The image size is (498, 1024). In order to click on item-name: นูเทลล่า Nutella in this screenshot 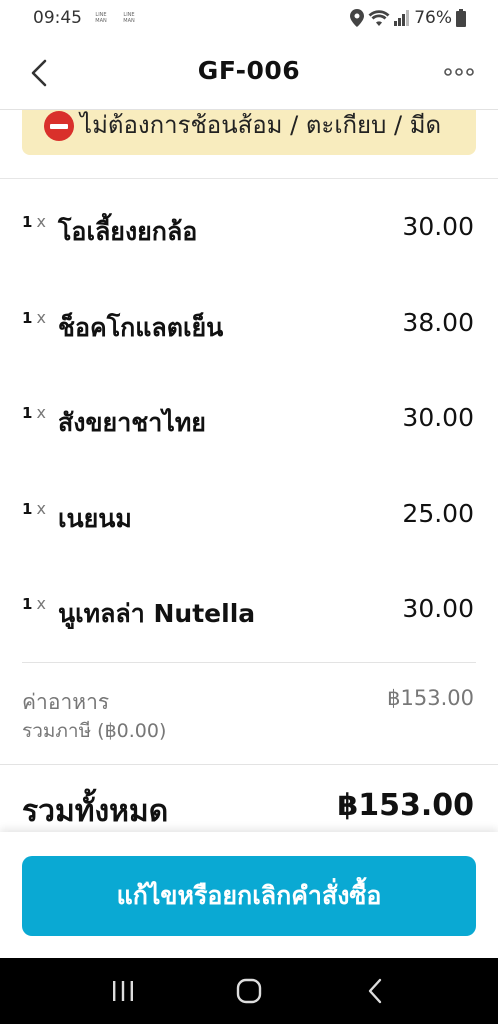, I will do `click(157, 613)`.